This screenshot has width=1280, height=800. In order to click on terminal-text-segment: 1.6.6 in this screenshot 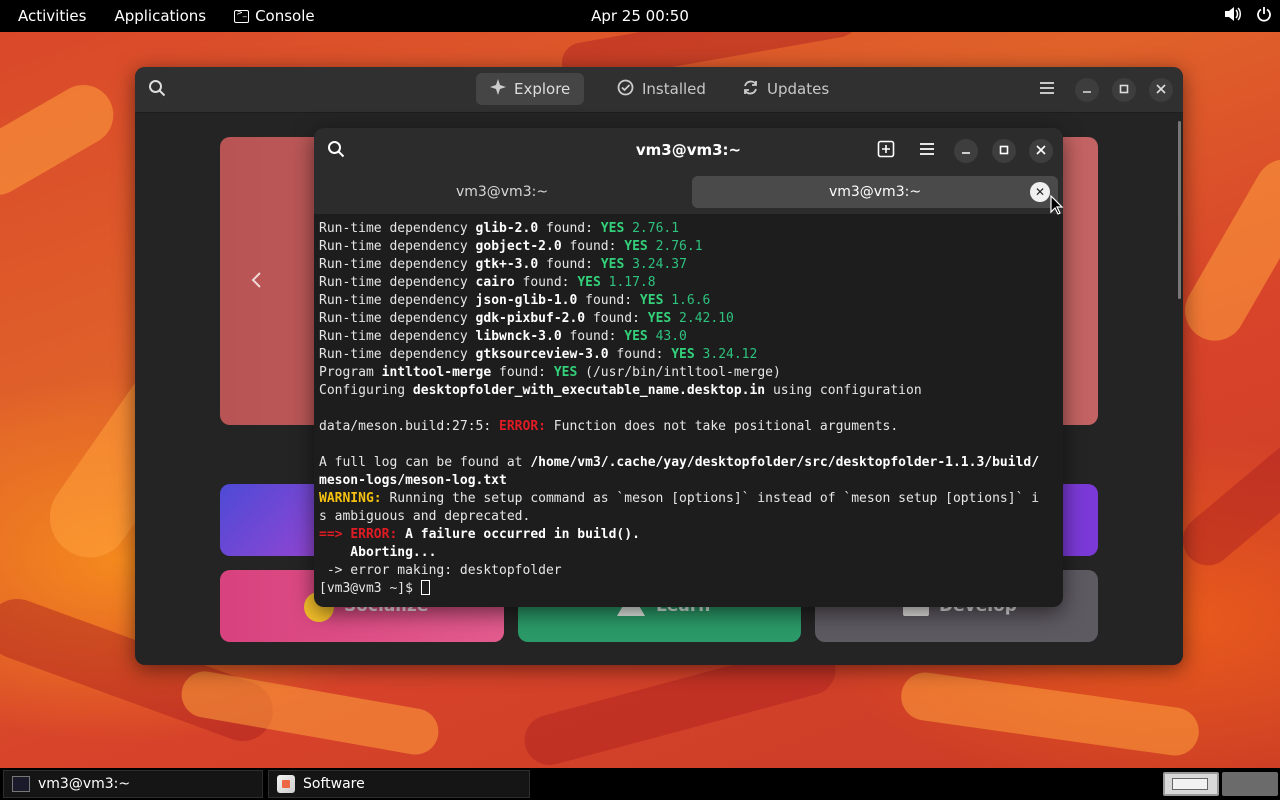, I will do `click(687, 300)`.